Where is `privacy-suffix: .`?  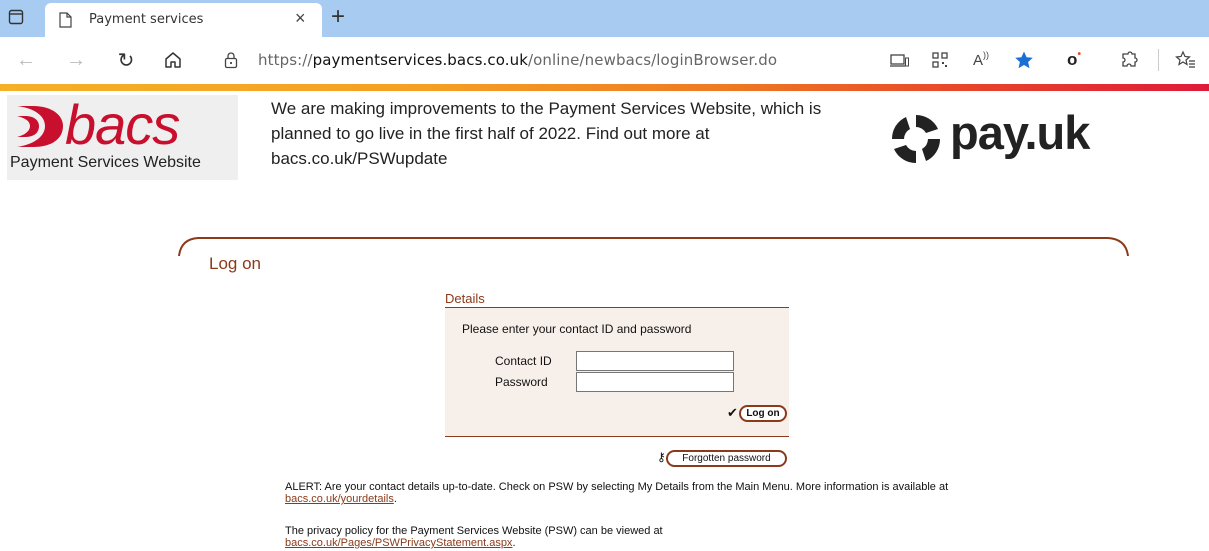 privacy-suffix: . is located at coordinates (514, 543).